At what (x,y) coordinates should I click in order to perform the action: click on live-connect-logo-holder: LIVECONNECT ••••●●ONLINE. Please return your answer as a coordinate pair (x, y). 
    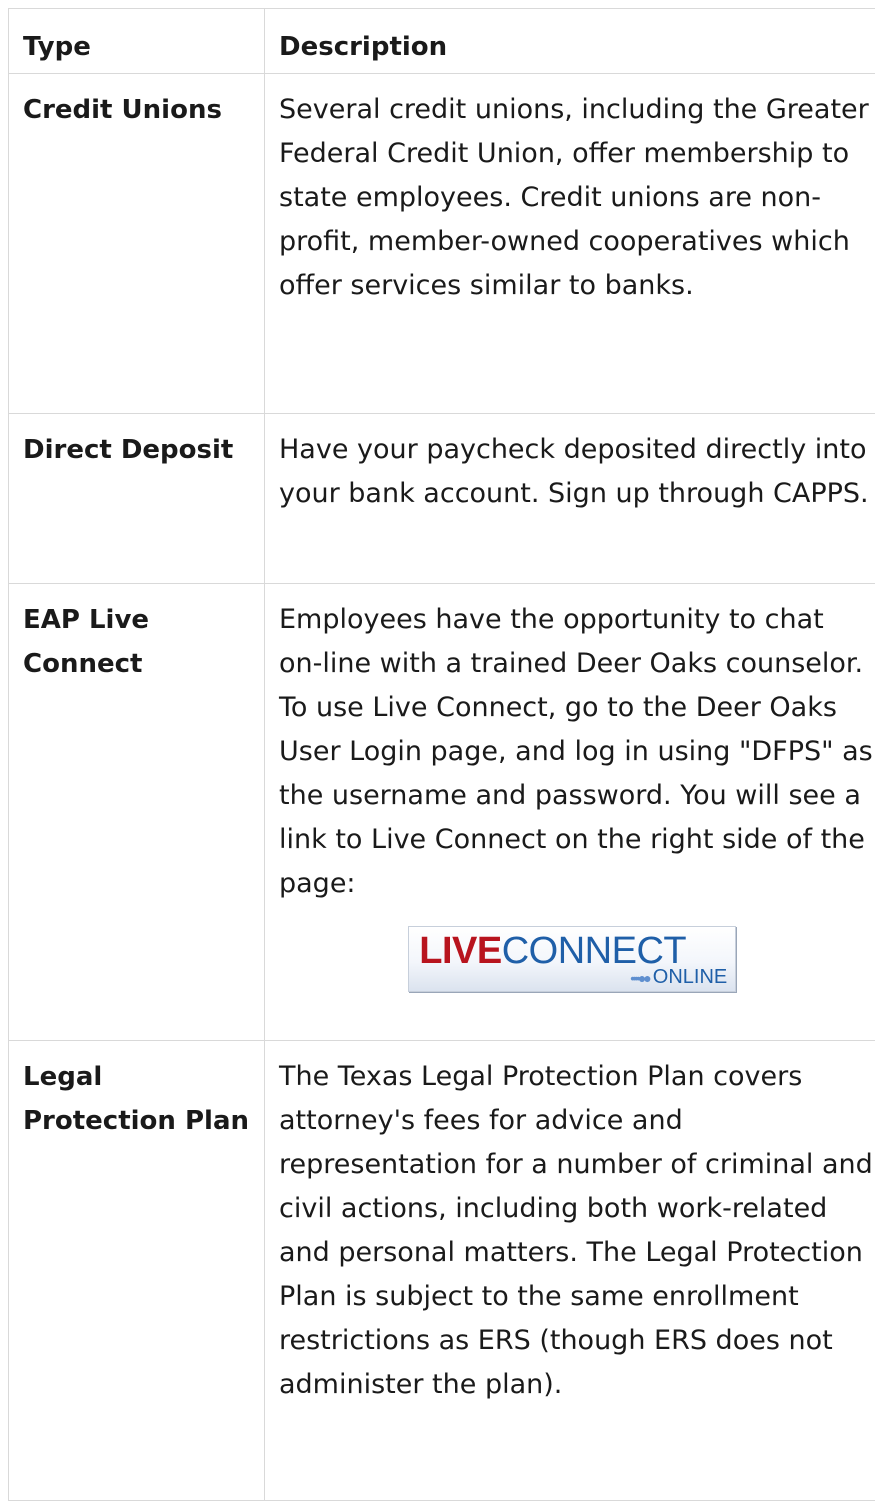
    Looking at the image, I should click on (577, 966).